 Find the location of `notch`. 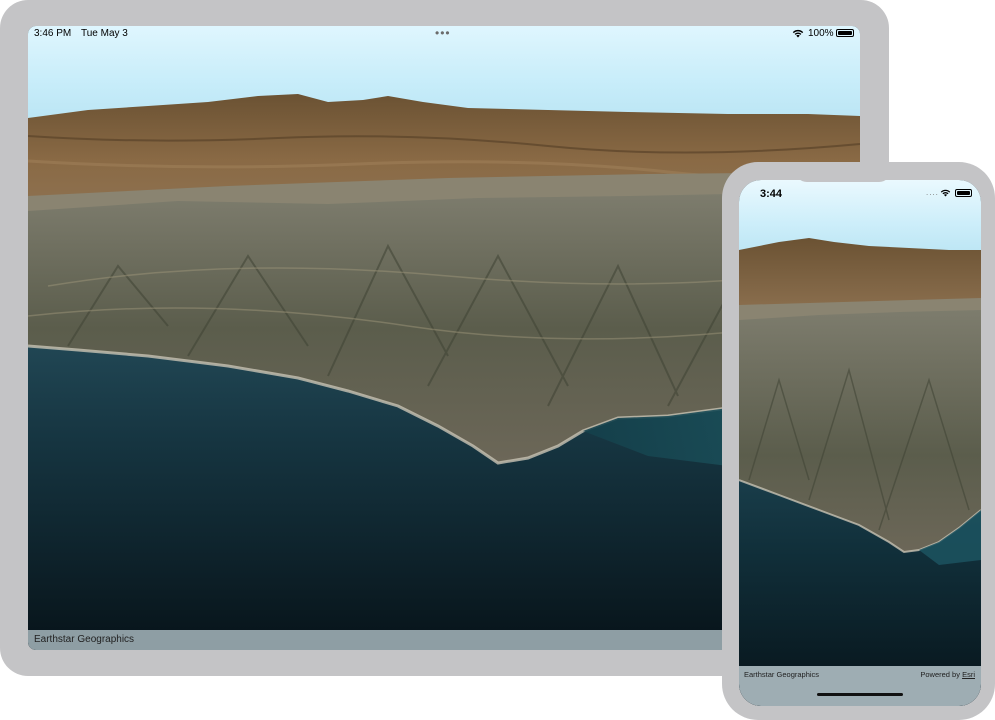

notch is located at coordinates (843, 172).